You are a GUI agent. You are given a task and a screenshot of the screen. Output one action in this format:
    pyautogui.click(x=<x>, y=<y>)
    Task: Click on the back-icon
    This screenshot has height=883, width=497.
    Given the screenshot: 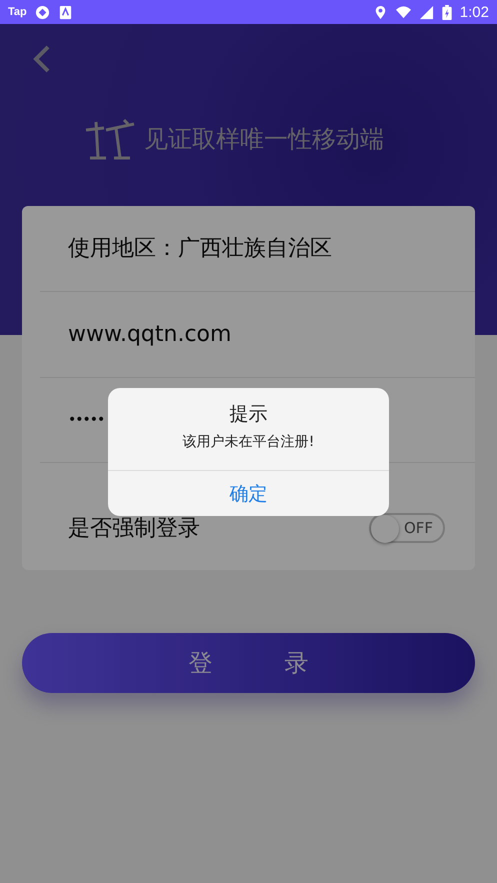 What is the action you would take?
    pyautogui.click(x=42, y=59)
    